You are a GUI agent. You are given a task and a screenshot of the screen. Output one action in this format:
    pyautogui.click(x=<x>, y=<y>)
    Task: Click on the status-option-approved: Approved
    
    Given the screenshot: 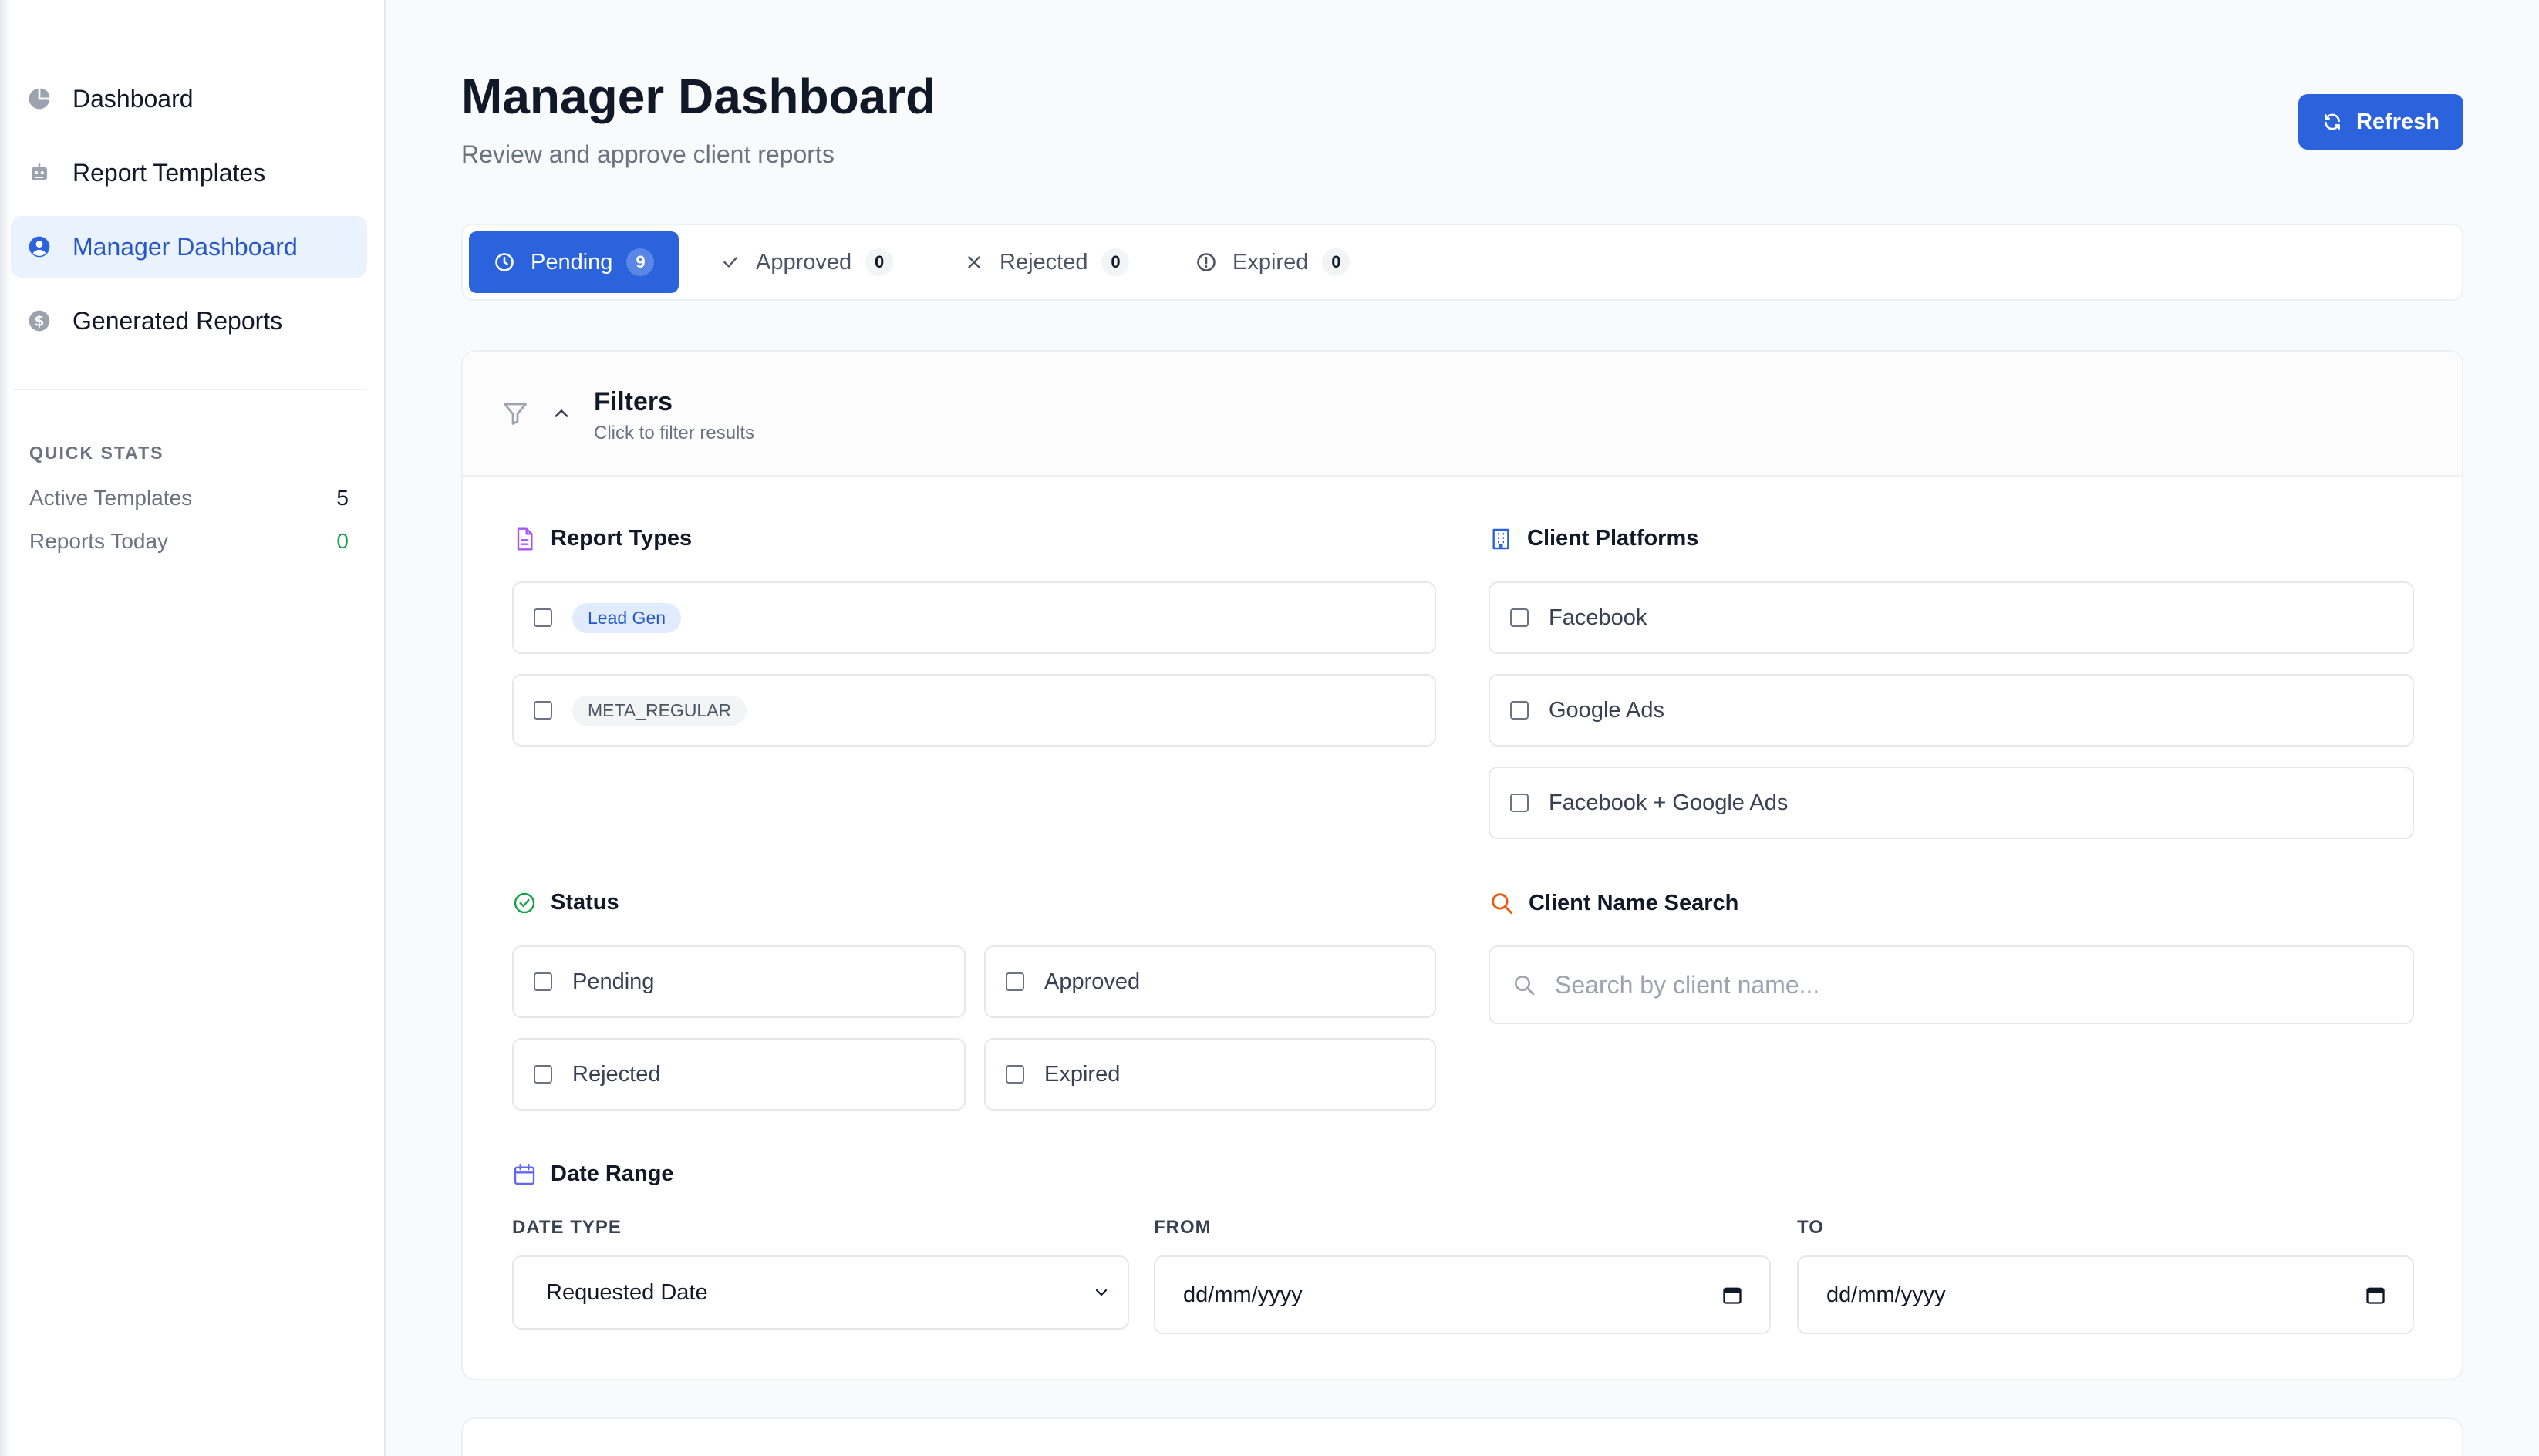 What is the action you would take?
    pyautogui.click(x=1210, y=982)
    